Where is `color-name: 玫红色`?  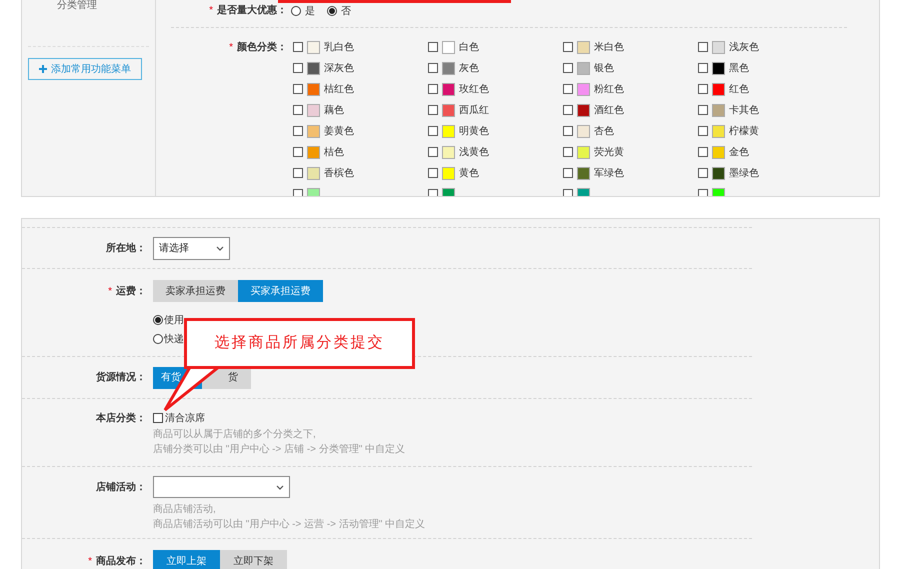 color-name: 玫红色 is located at coordinates (474, 89).